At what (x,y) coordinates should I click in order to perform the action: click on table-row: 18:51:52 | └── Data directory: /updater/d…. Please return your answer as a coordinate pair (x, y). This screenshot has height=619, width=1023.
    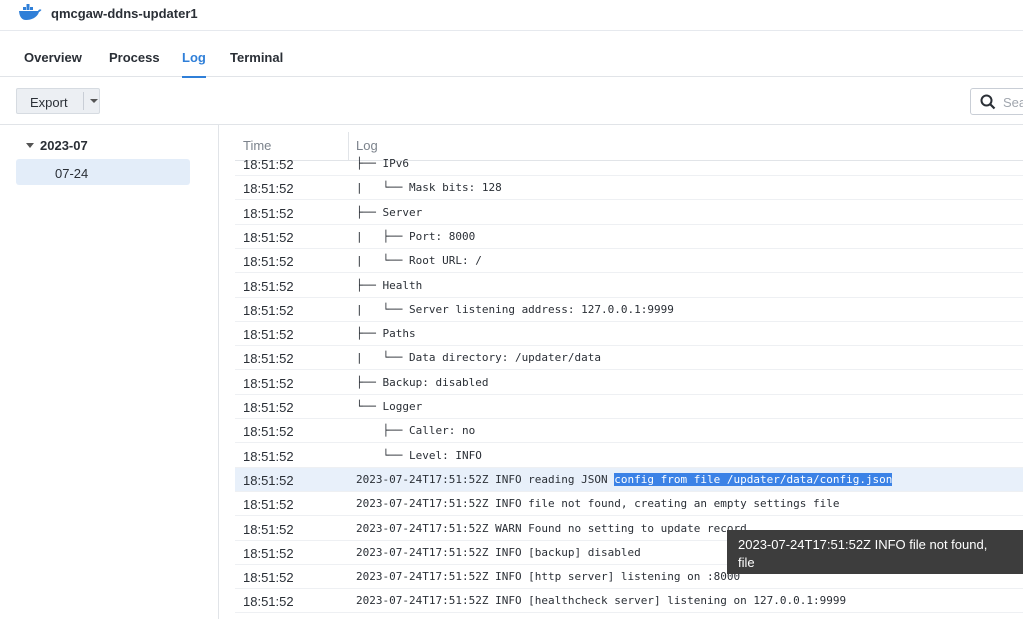
    Looking at the image, I should click on (629, 358).